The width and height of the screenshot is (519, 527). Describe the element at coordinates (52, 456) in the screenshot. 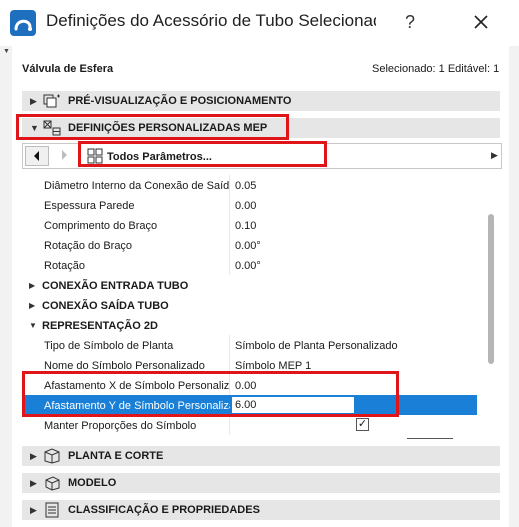

I see `plan-section-icon` at that location.